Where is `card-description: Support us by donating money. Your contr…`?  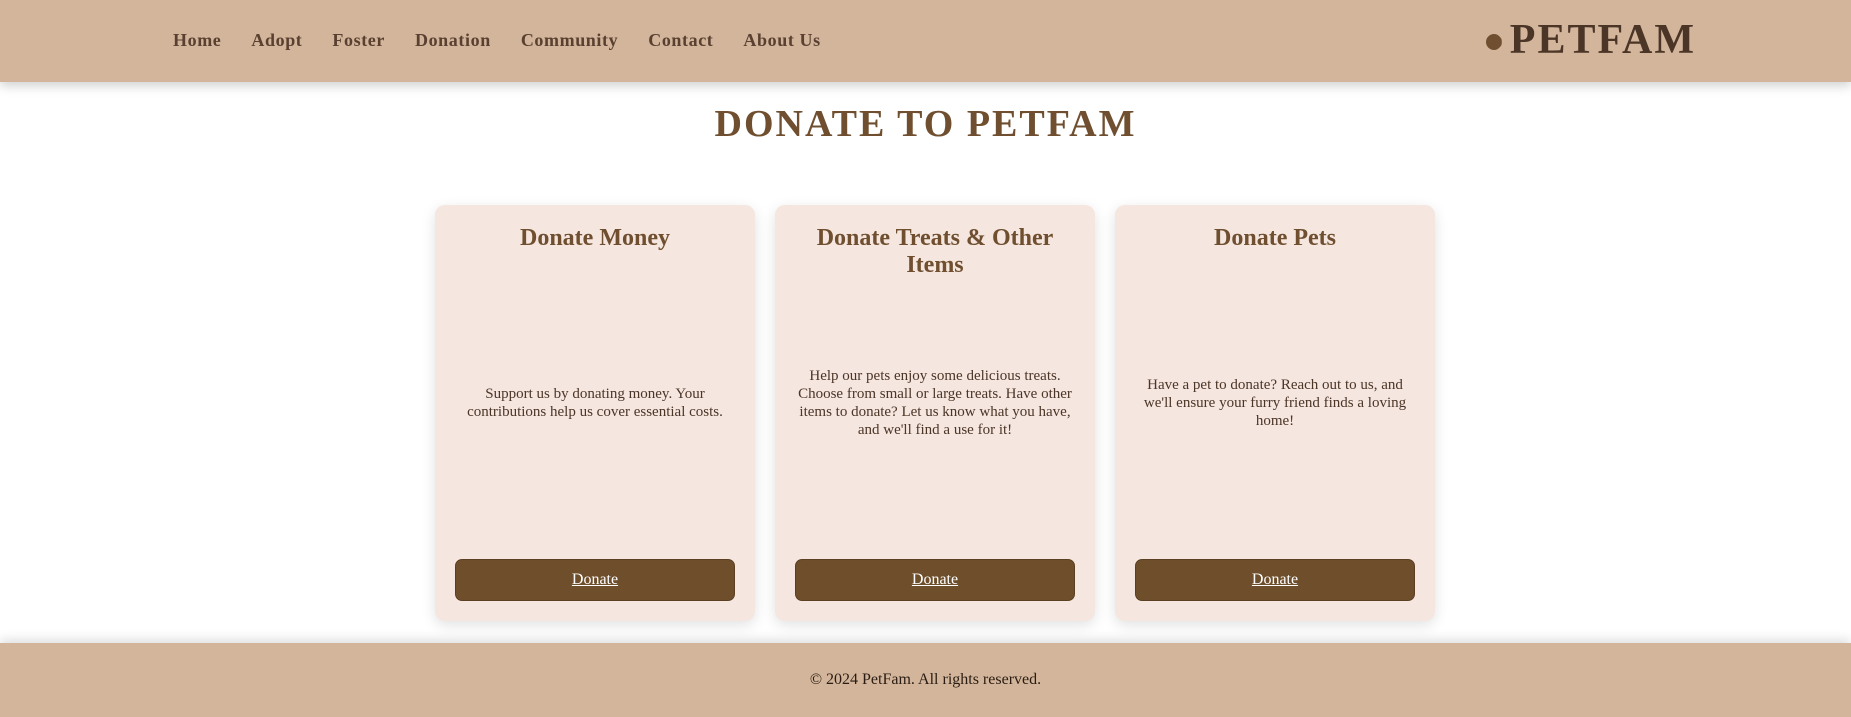 card-description: Support us by donating money. Your contr… is located at coordinates (595, 403).